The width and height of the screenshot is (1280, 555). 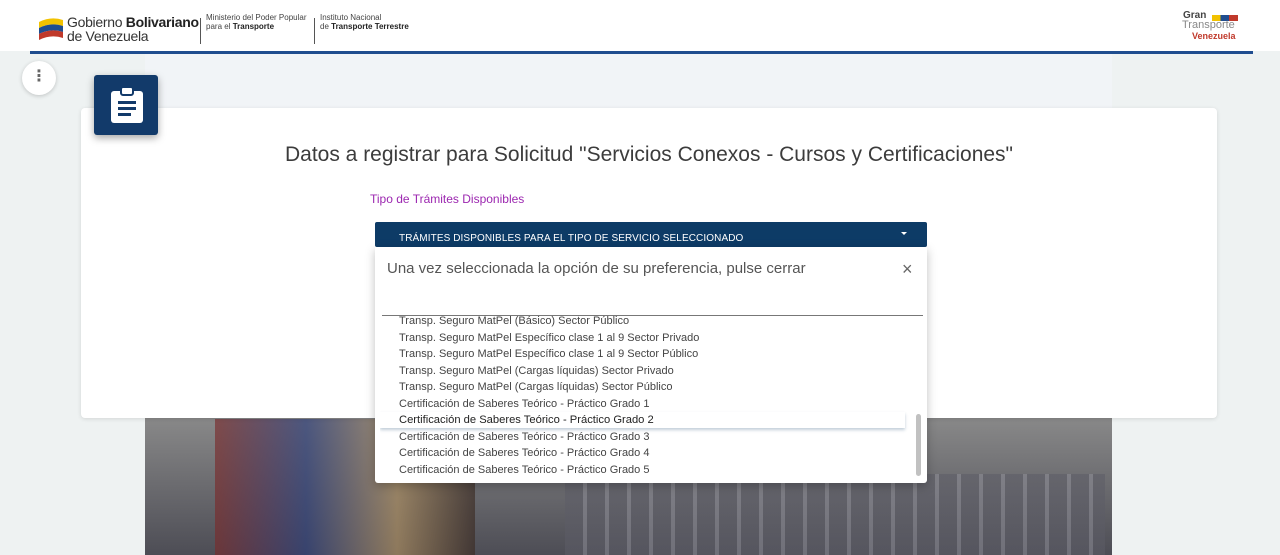 I want to click on more-options-button: ⋮, so click(x=39, y=78).